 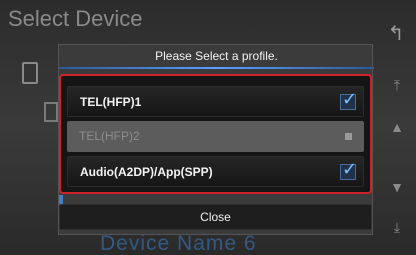 I want to click on title-divider, so click(x=216, y=68).